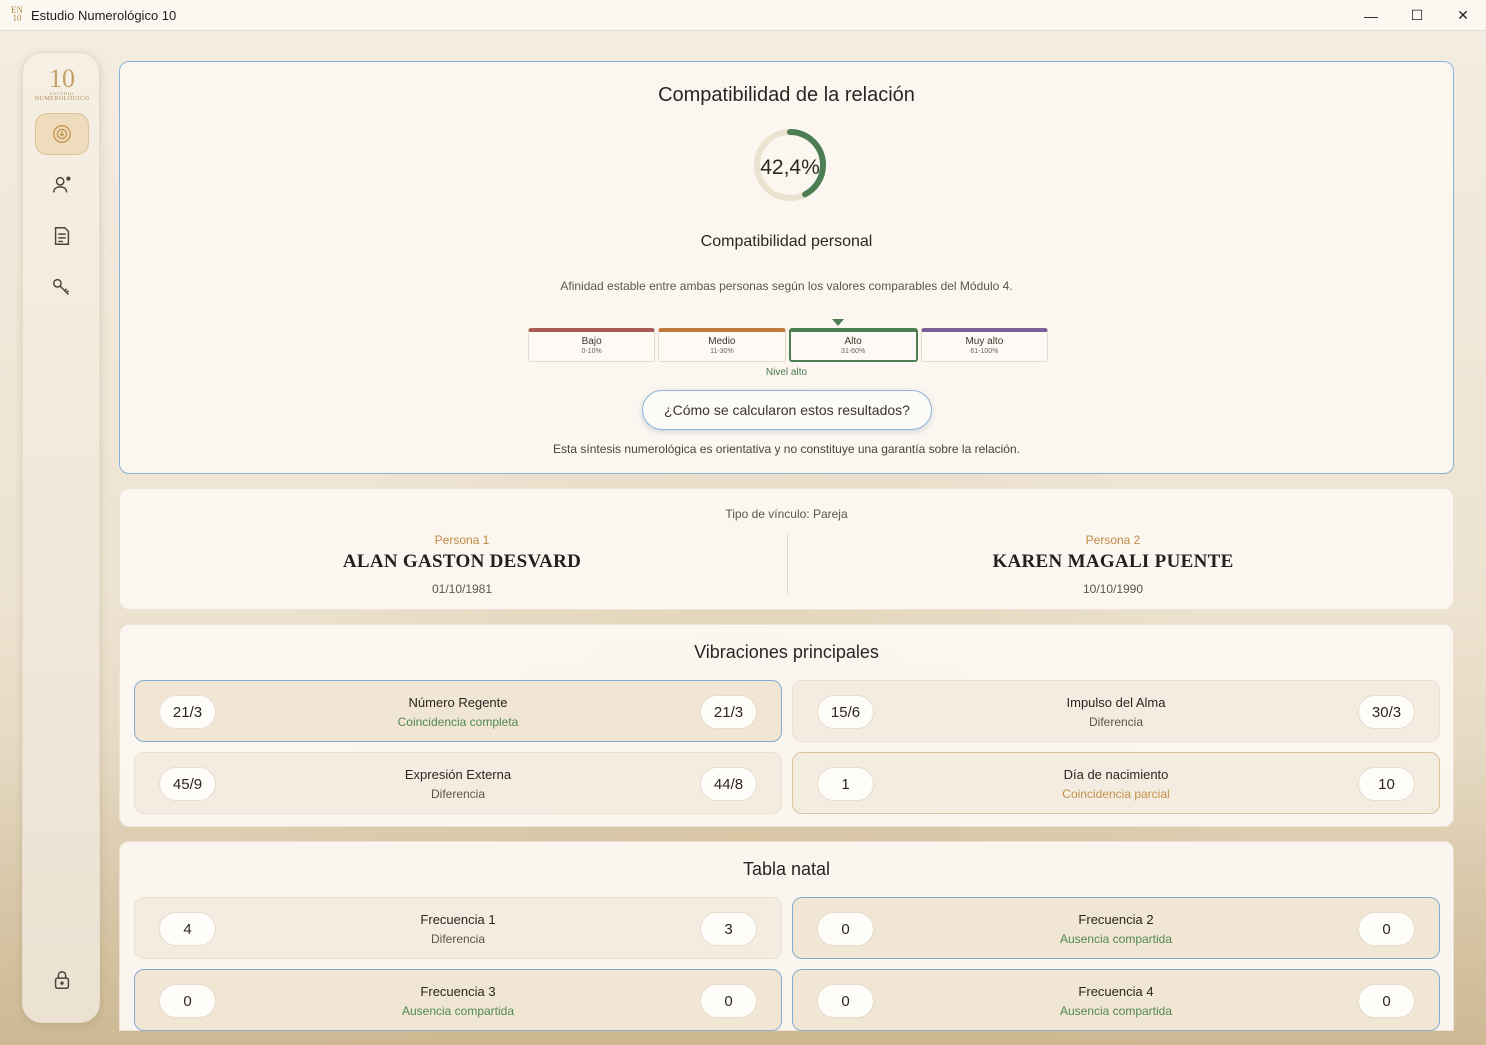 This screenshot has width=1486, height=1045. I want to click on nav-compatibility, so click(62, 134).